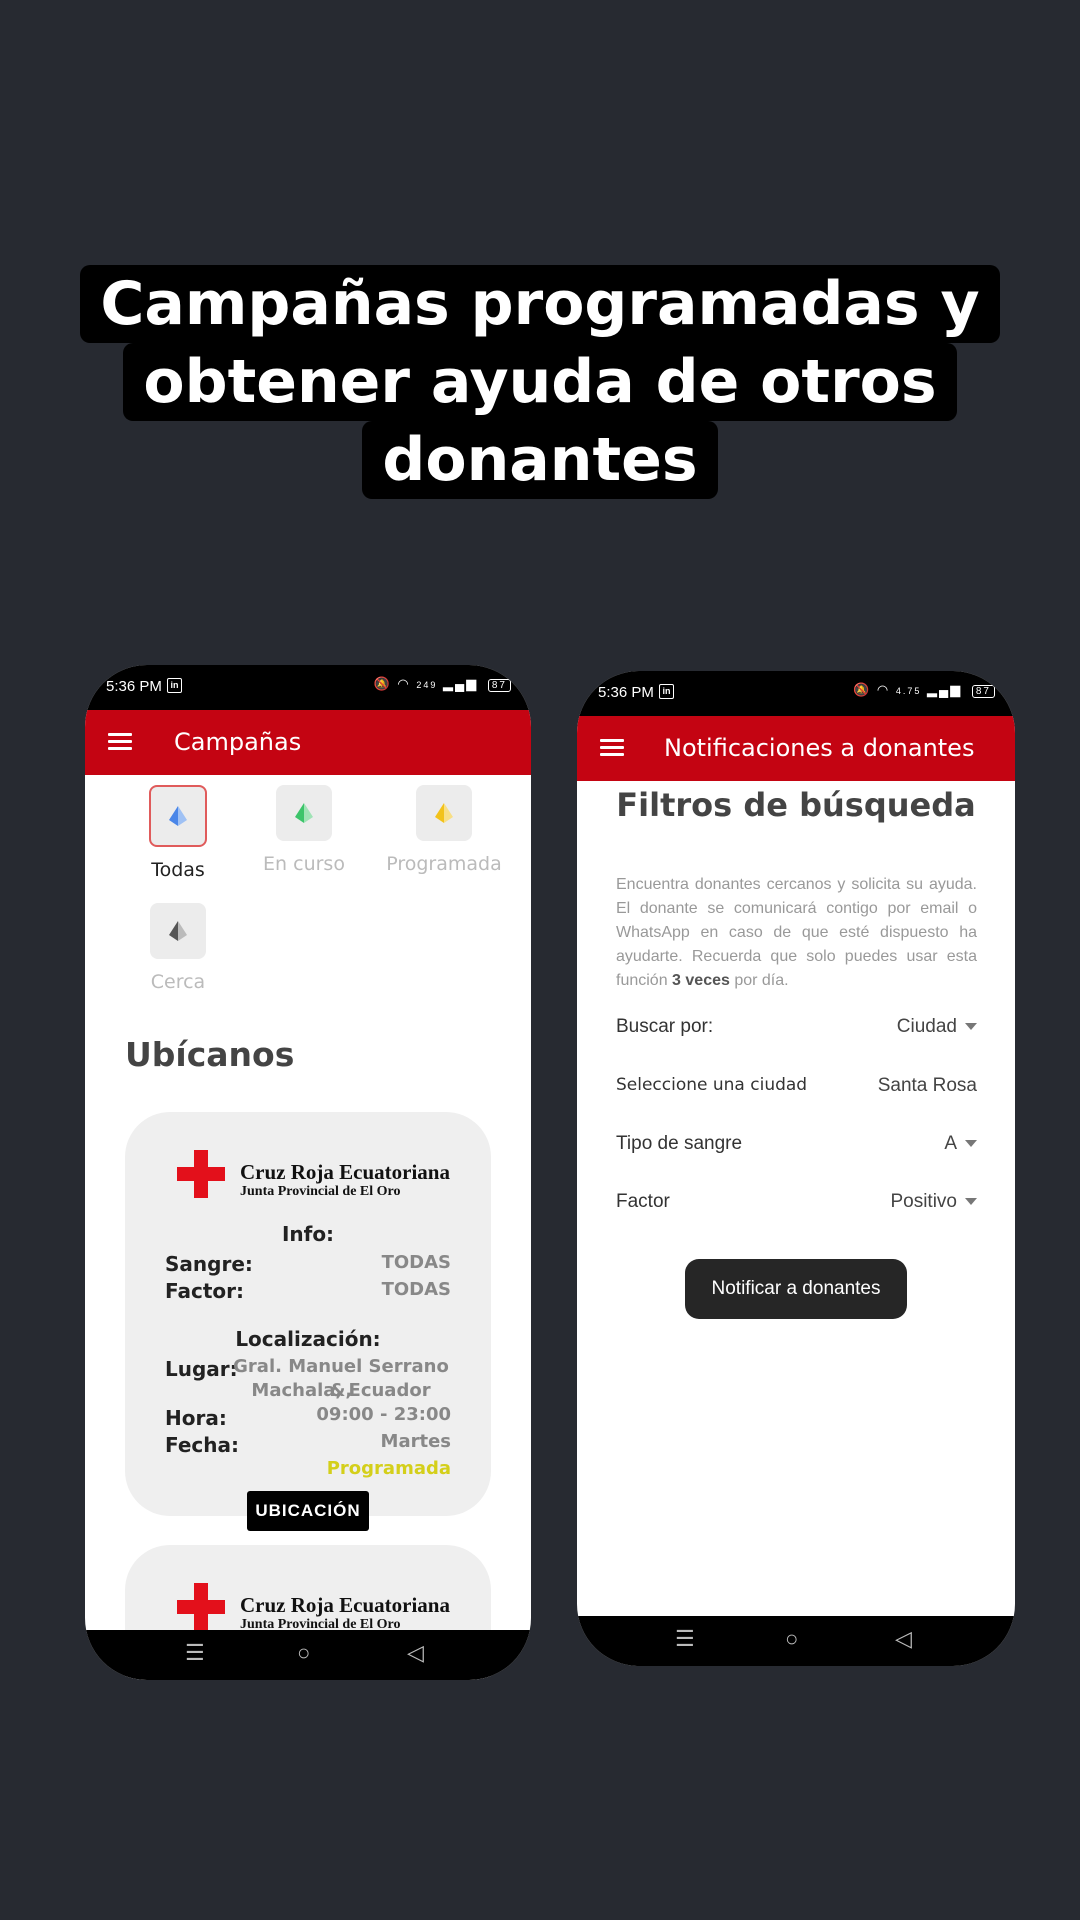  I want to click on factor-dropdown: Positivo, so click(933, 1202).